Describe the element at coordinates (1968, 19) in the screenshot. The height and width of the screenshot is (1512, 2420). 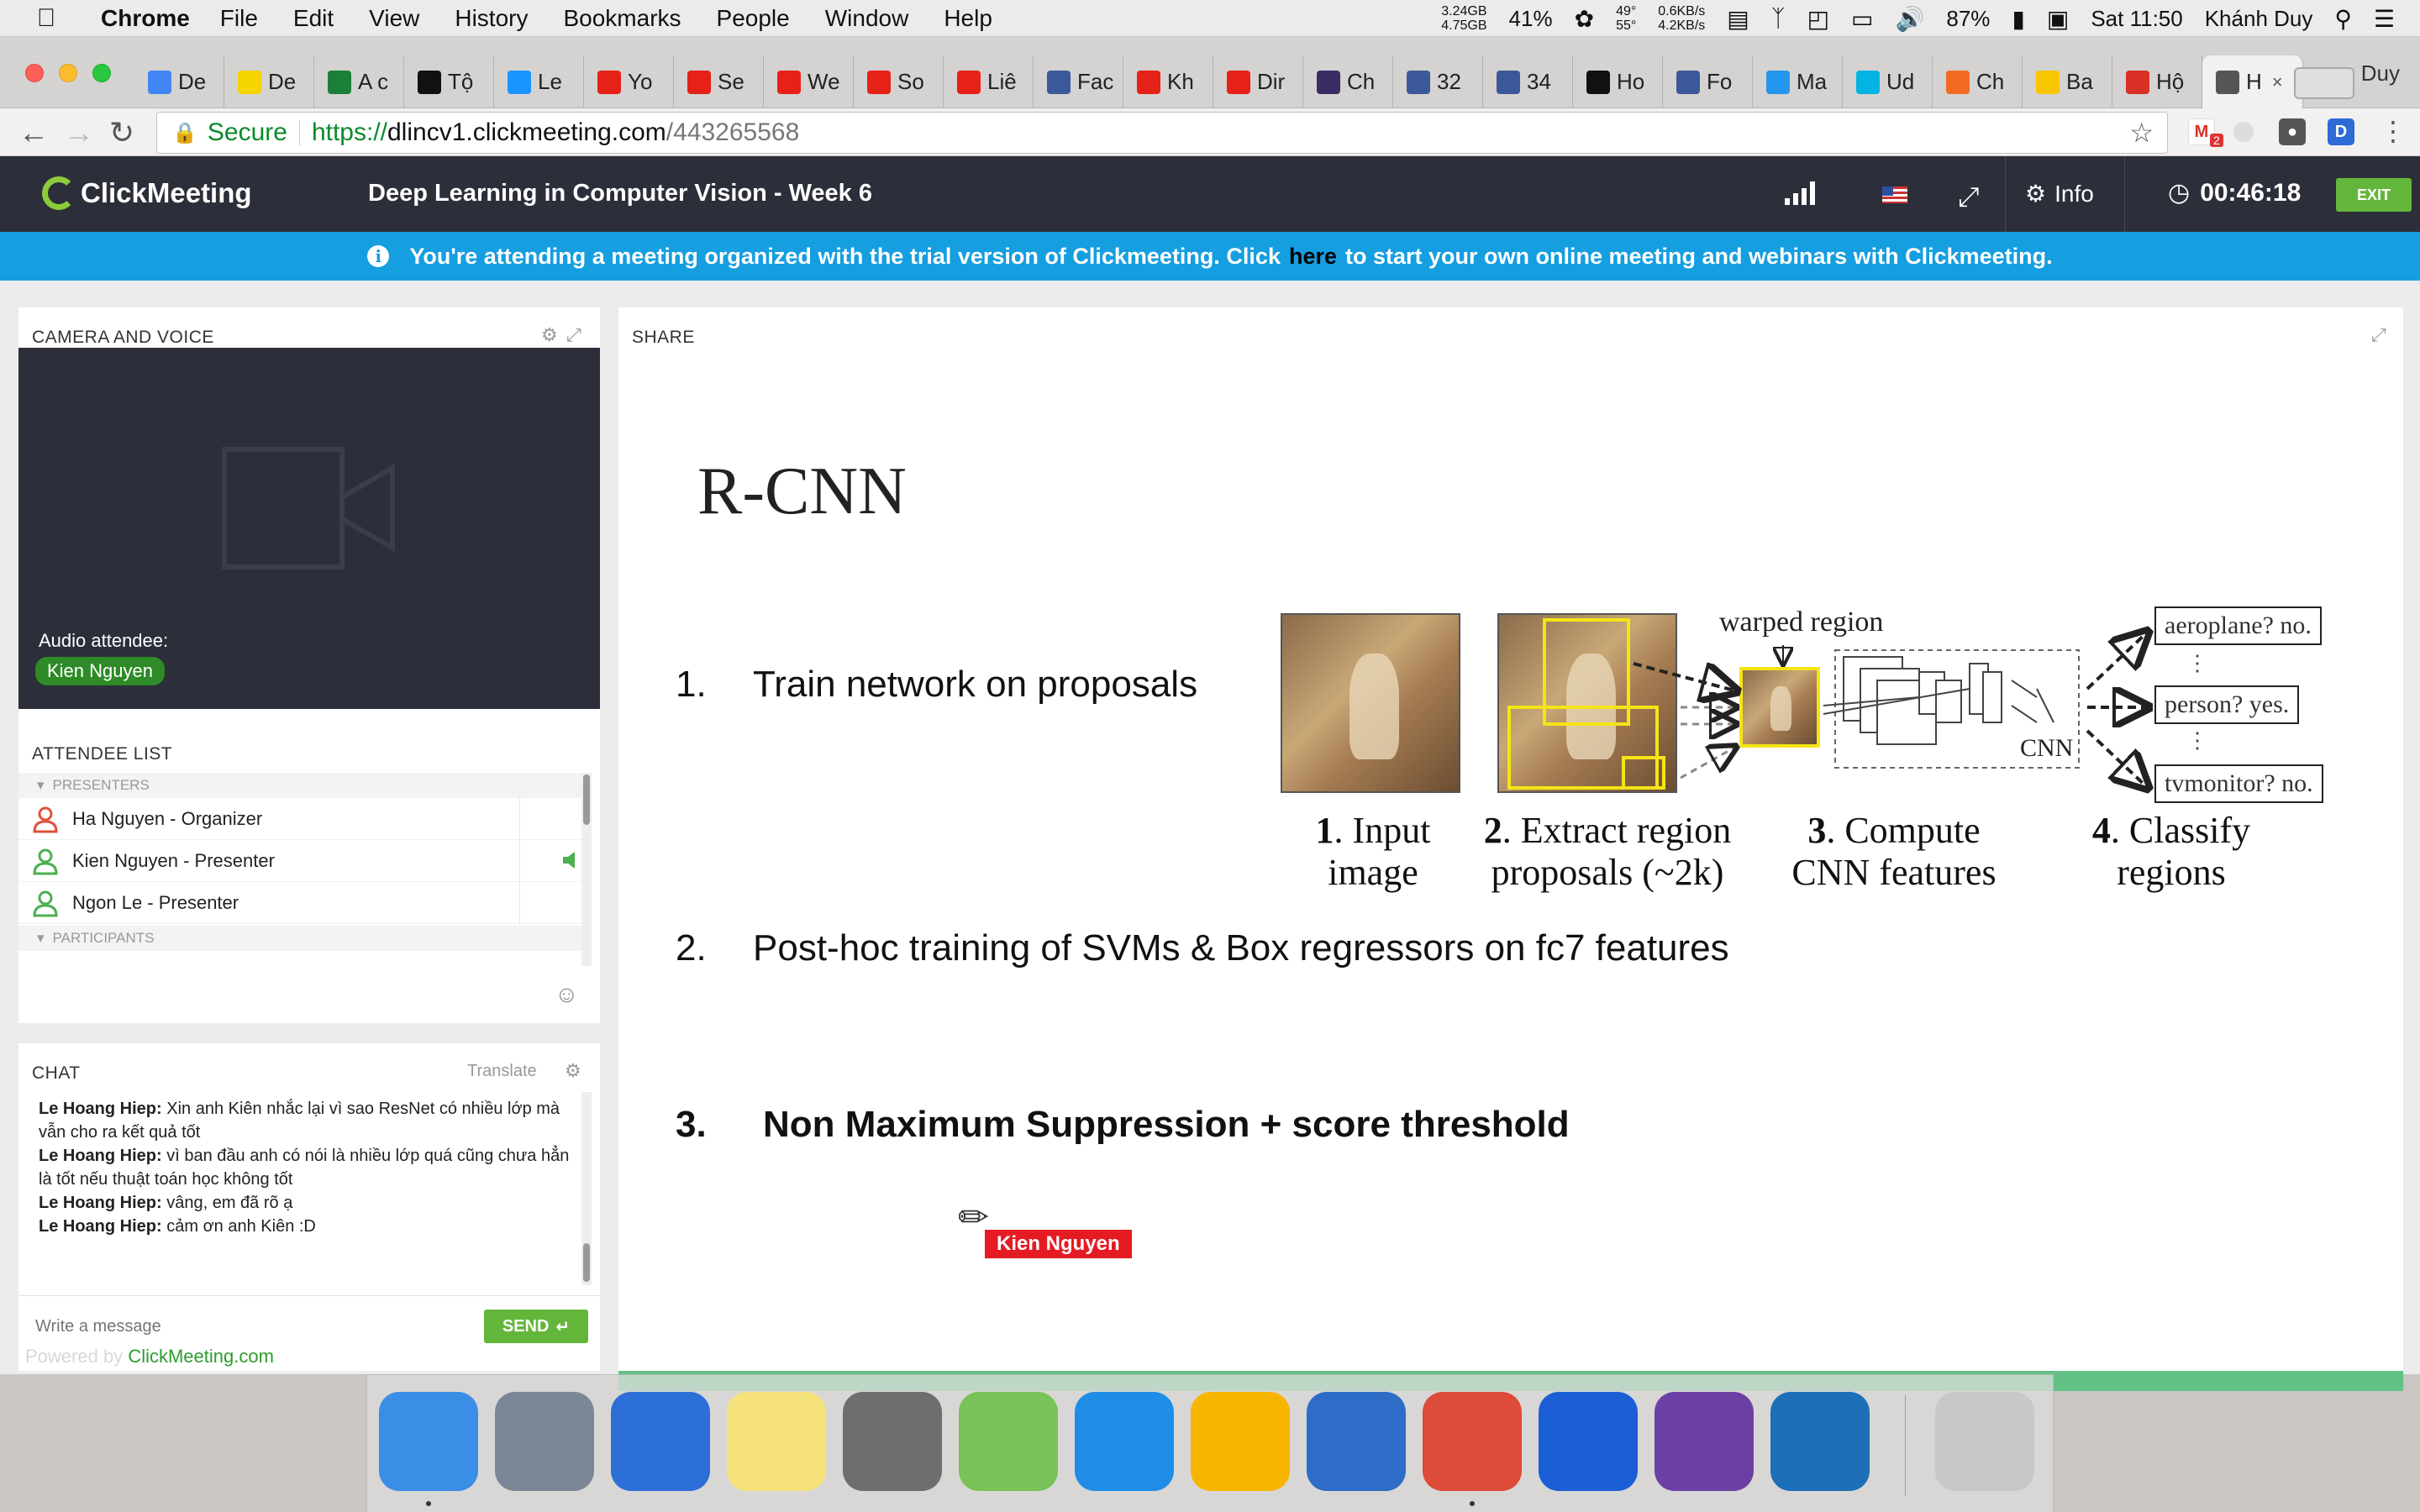
I see `battery-percent: 87%` at that location.